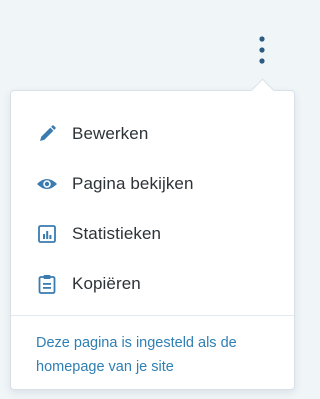  Describe the element at coordinates (106, 283) in the screenshot. I see `menu-item-label: Kopiëren` at that location.